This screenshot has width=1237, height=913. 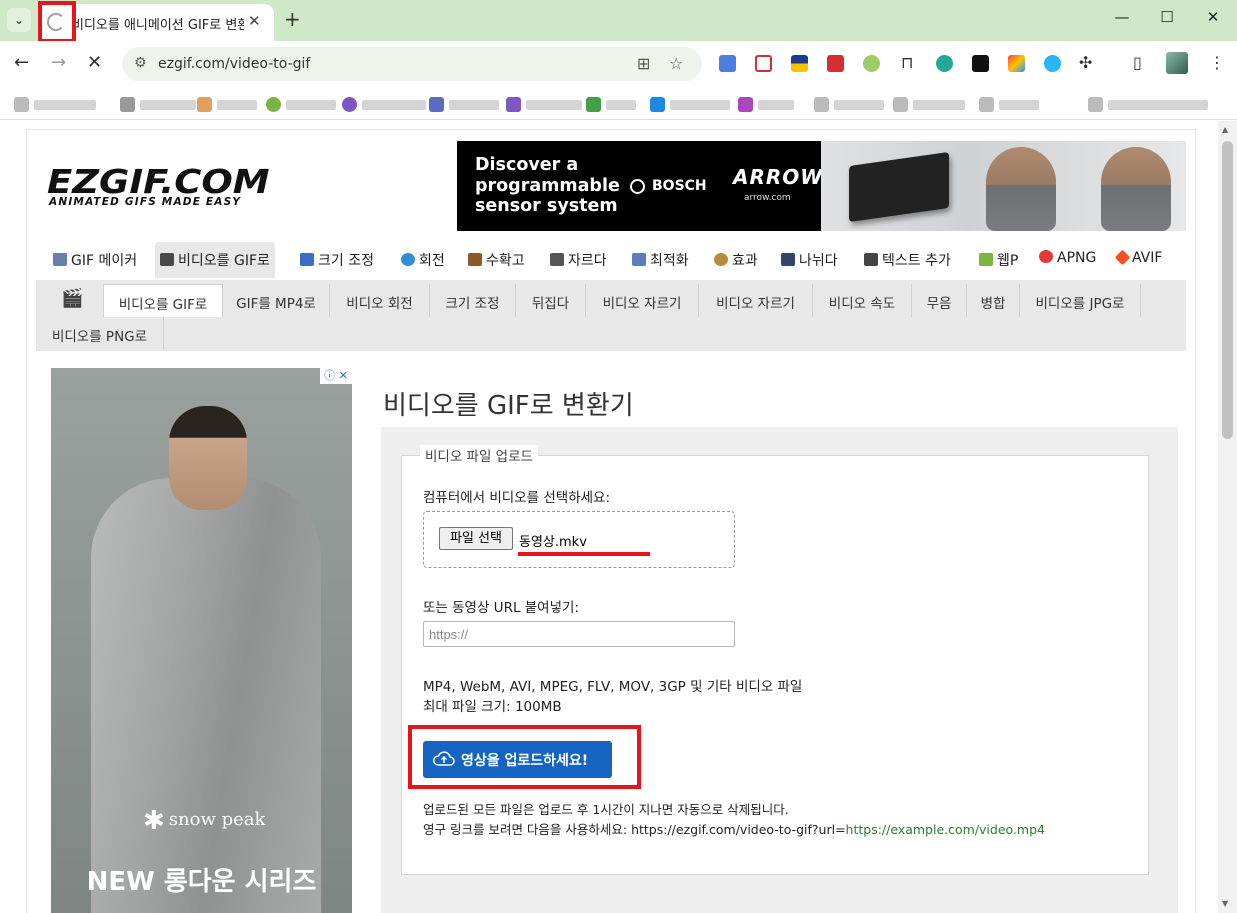 What do you see at coordinates (637, 186) in the screenshot?
I see `bosch-mark-icon` at bounding box center [637, 186].